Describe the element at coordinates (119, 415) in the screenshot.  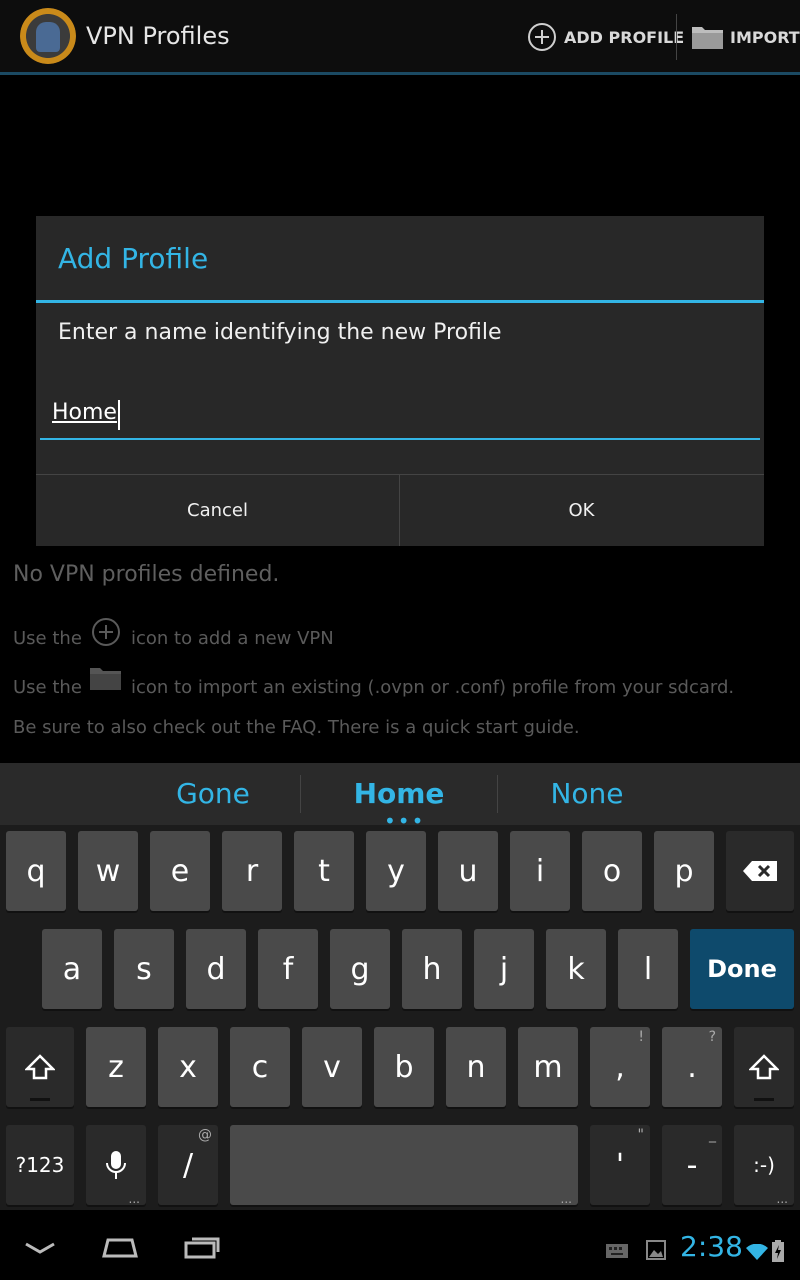
I see `text-cursor` at that location.